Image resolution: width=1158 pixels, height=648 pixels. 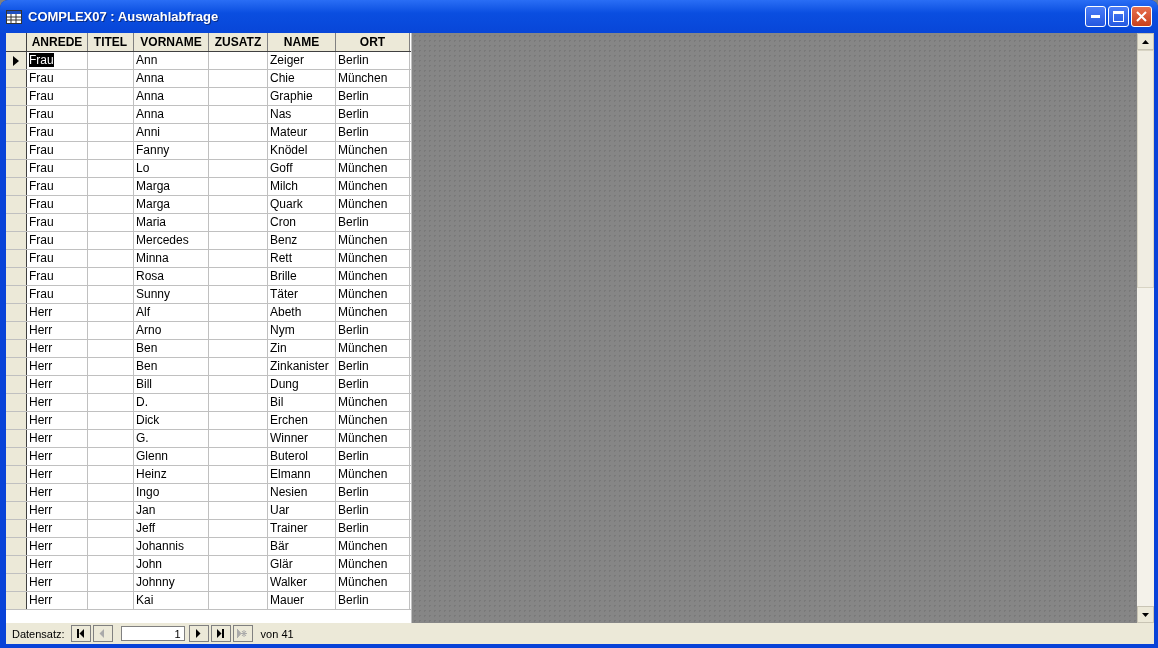 What do you see at coordinates (171, 528) in the screenshot?
I see `table-cell: Jeff` at bounding box center [171, 528].